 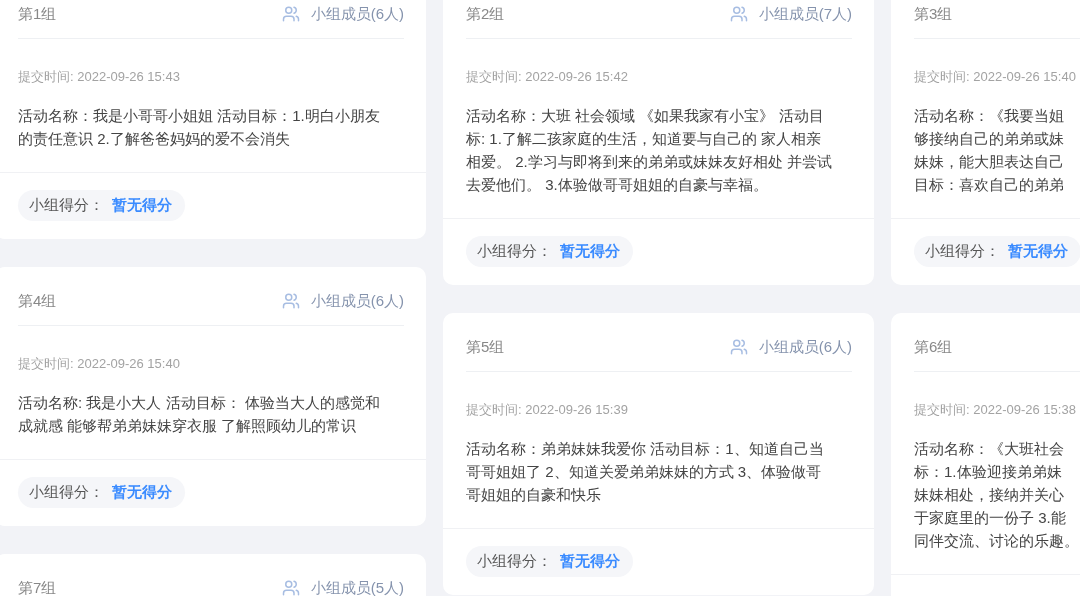 What do you see at coordinates (99, 77) in the screenshot?
I see `submit-time: 提交时间: 2022-09-26 15:43` at bounding box center [99, 77].